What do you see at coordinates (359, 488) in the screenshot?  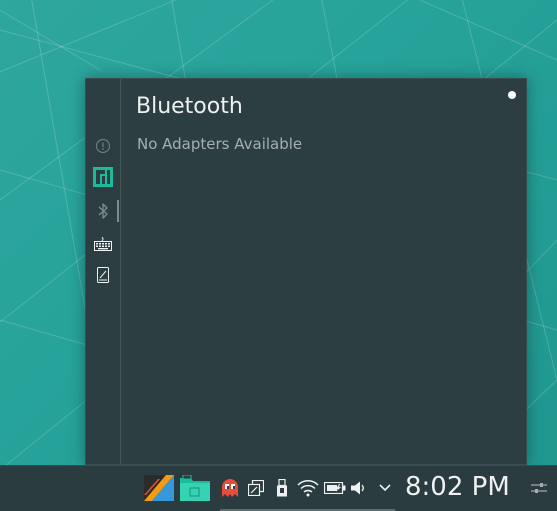 I see `volume-icon` at bounding box center [359, 488].